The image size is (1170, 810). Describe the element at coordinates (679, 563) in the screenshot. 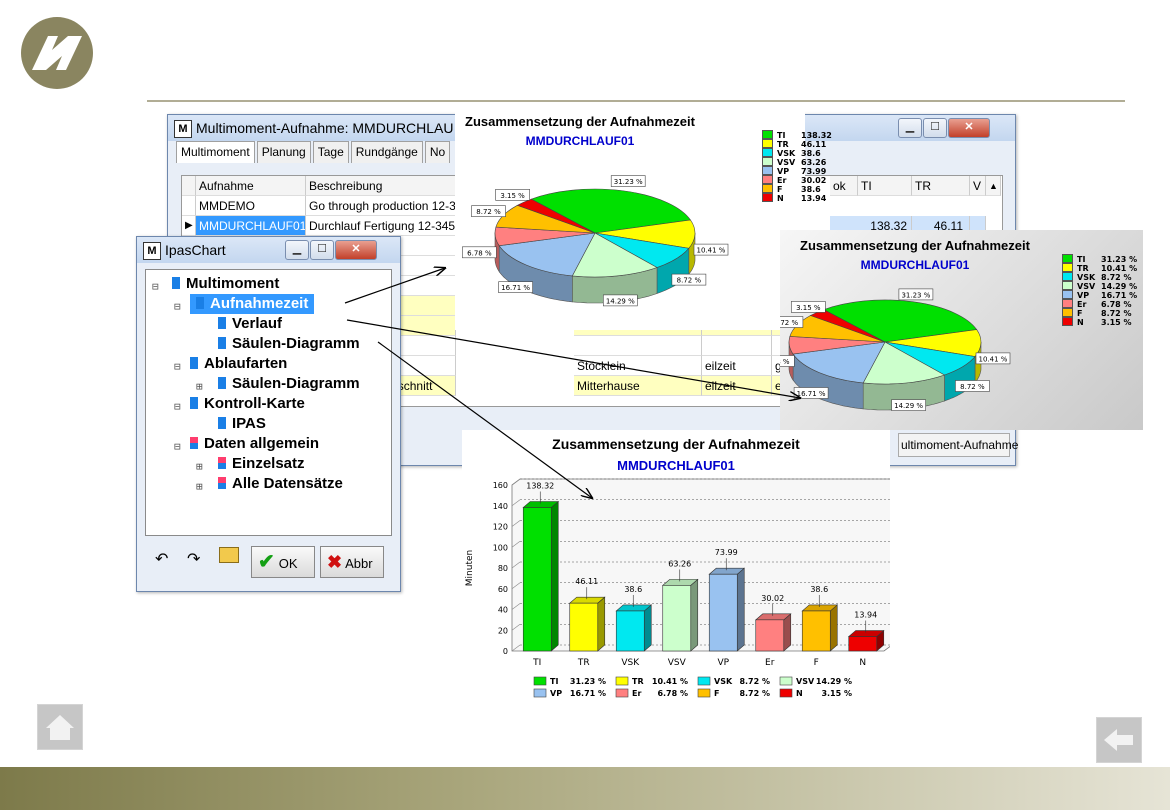

I see `bar-value-label: 63.26` at that location.